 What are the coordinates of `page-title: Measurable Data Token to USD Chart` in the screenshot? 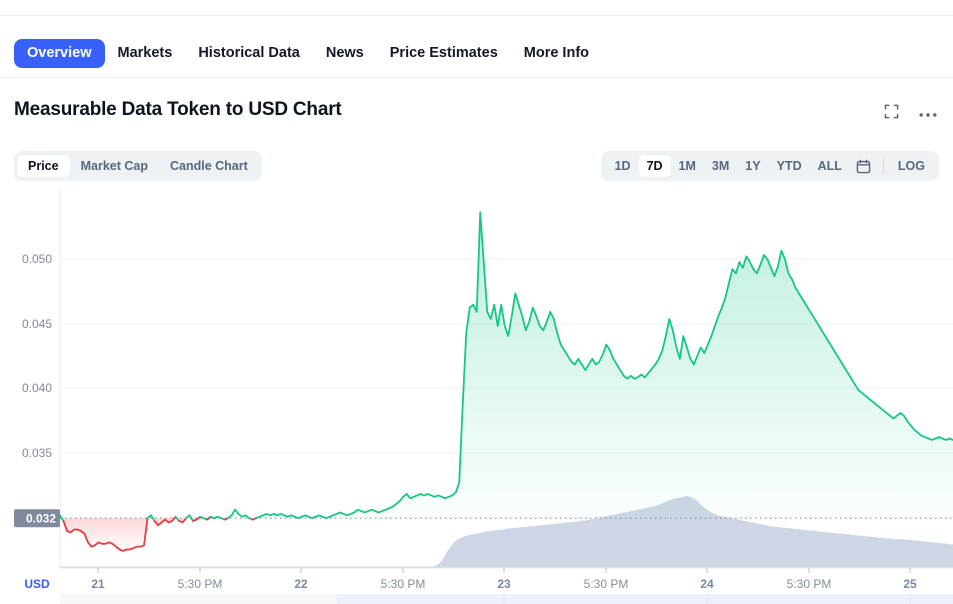 It's located at (178, 109).